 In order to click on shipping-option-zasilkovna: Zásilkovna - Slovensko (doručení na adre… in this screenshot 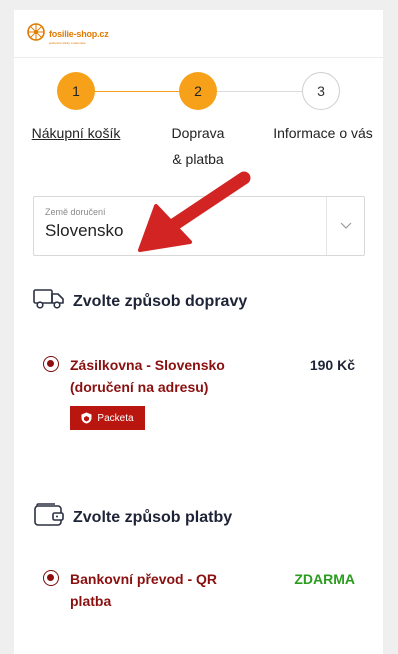, I will do `click(200, 396)`.